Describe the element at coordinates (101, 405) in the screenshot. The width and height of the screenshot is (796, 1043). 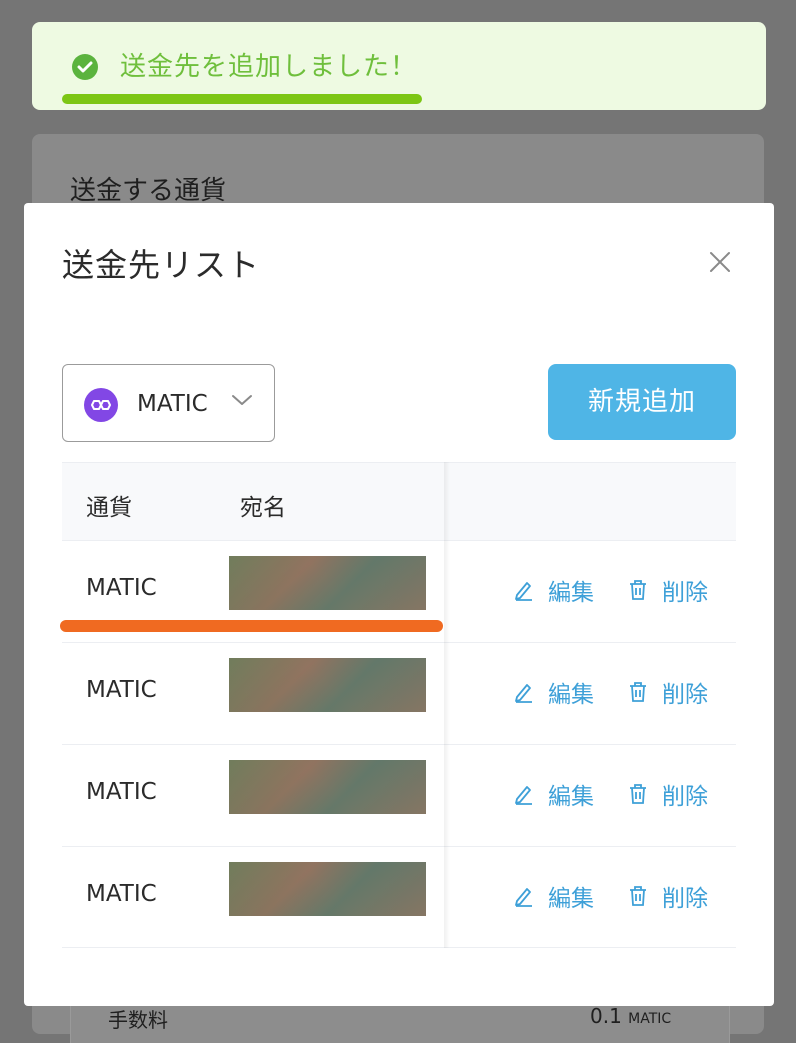
I see `polygon-icon` at that location.